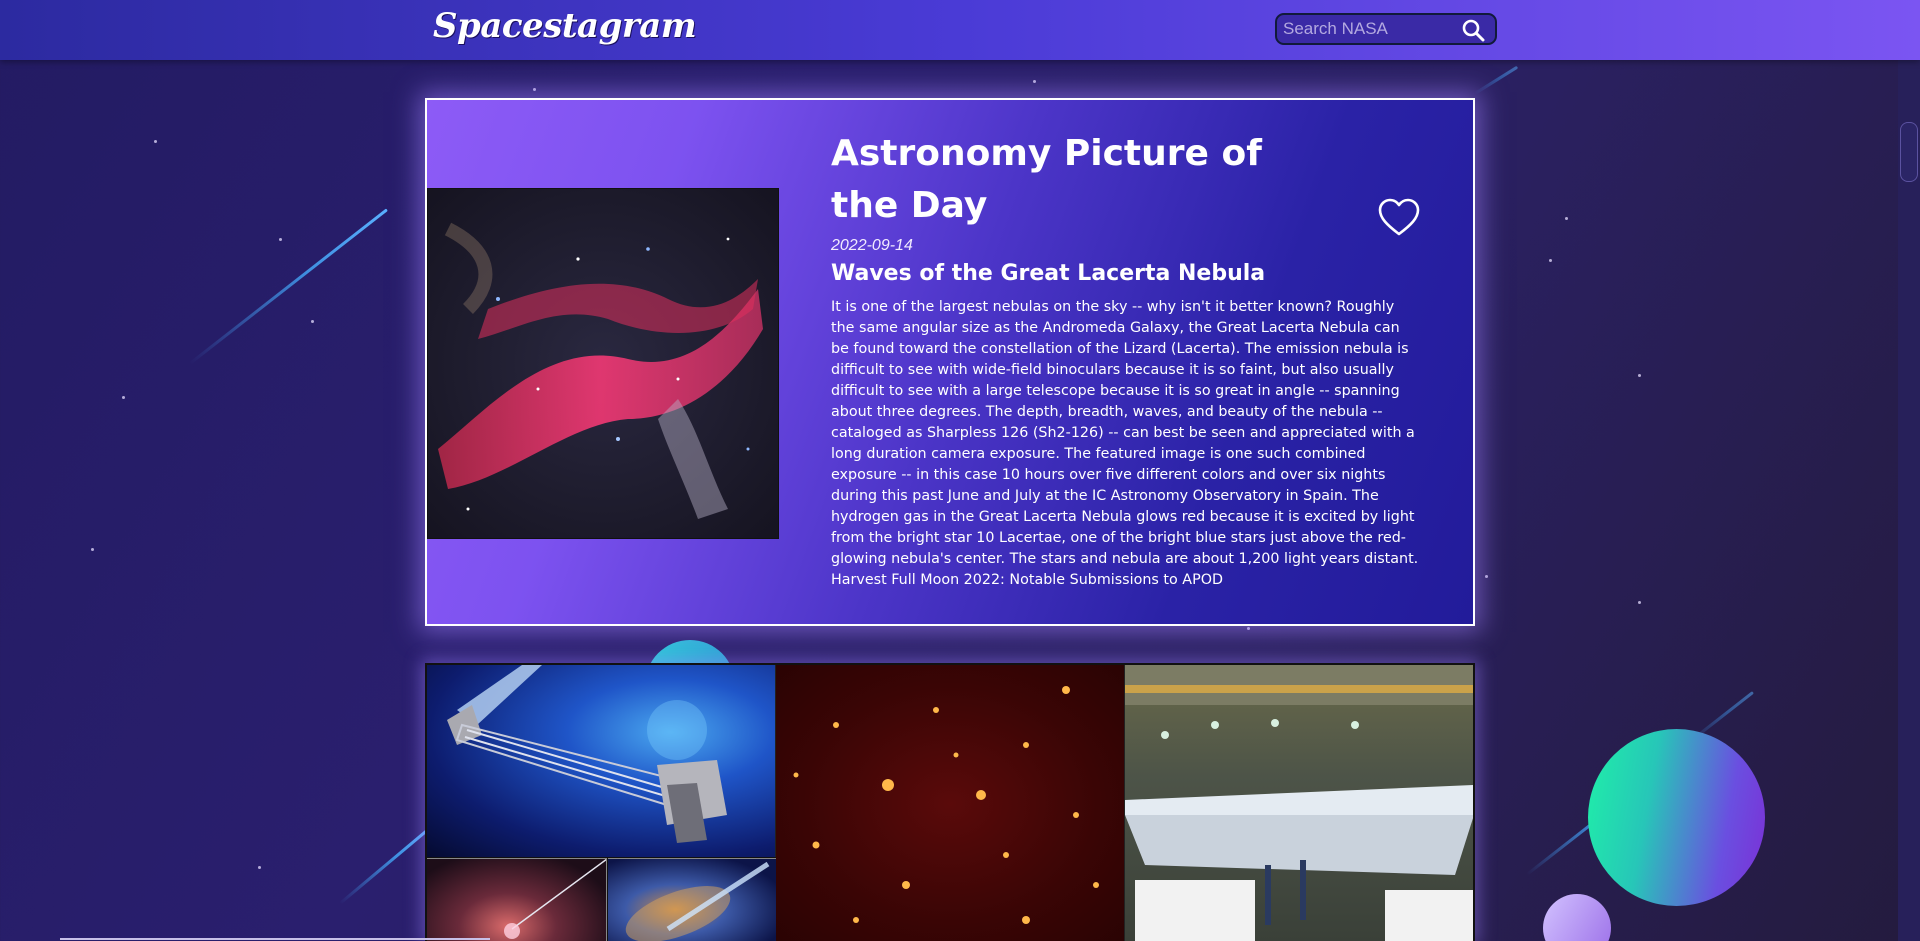 Image resolution: width=1920 pixels, height=941 pixels. I want to click on top-navigation-bar: Spacestagram, so click(960, 30).